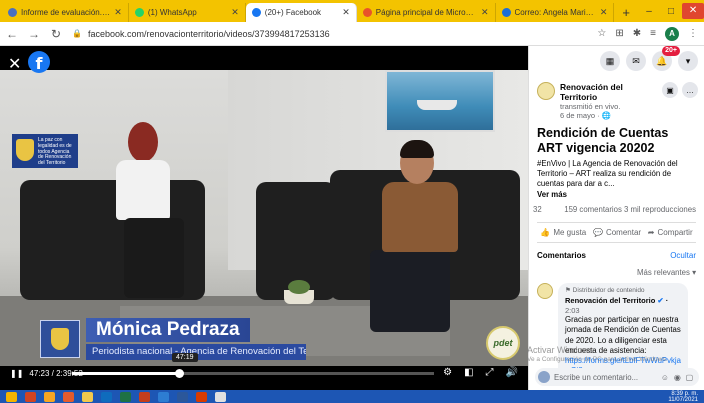  I want to click on page-date: 6 de mayo ·, so click(581, 115).